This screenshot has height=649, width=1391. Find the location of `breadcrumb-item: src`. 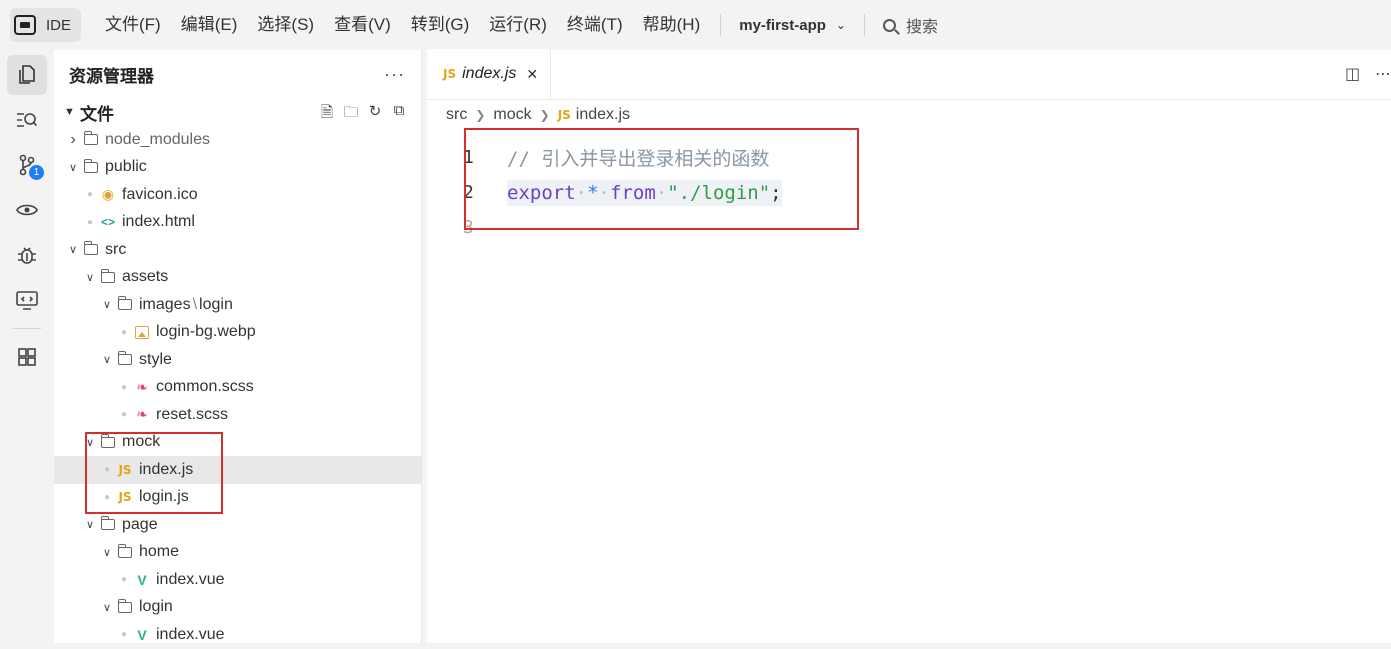

breadcrumb-item: src is located at coordinates (456, 115).